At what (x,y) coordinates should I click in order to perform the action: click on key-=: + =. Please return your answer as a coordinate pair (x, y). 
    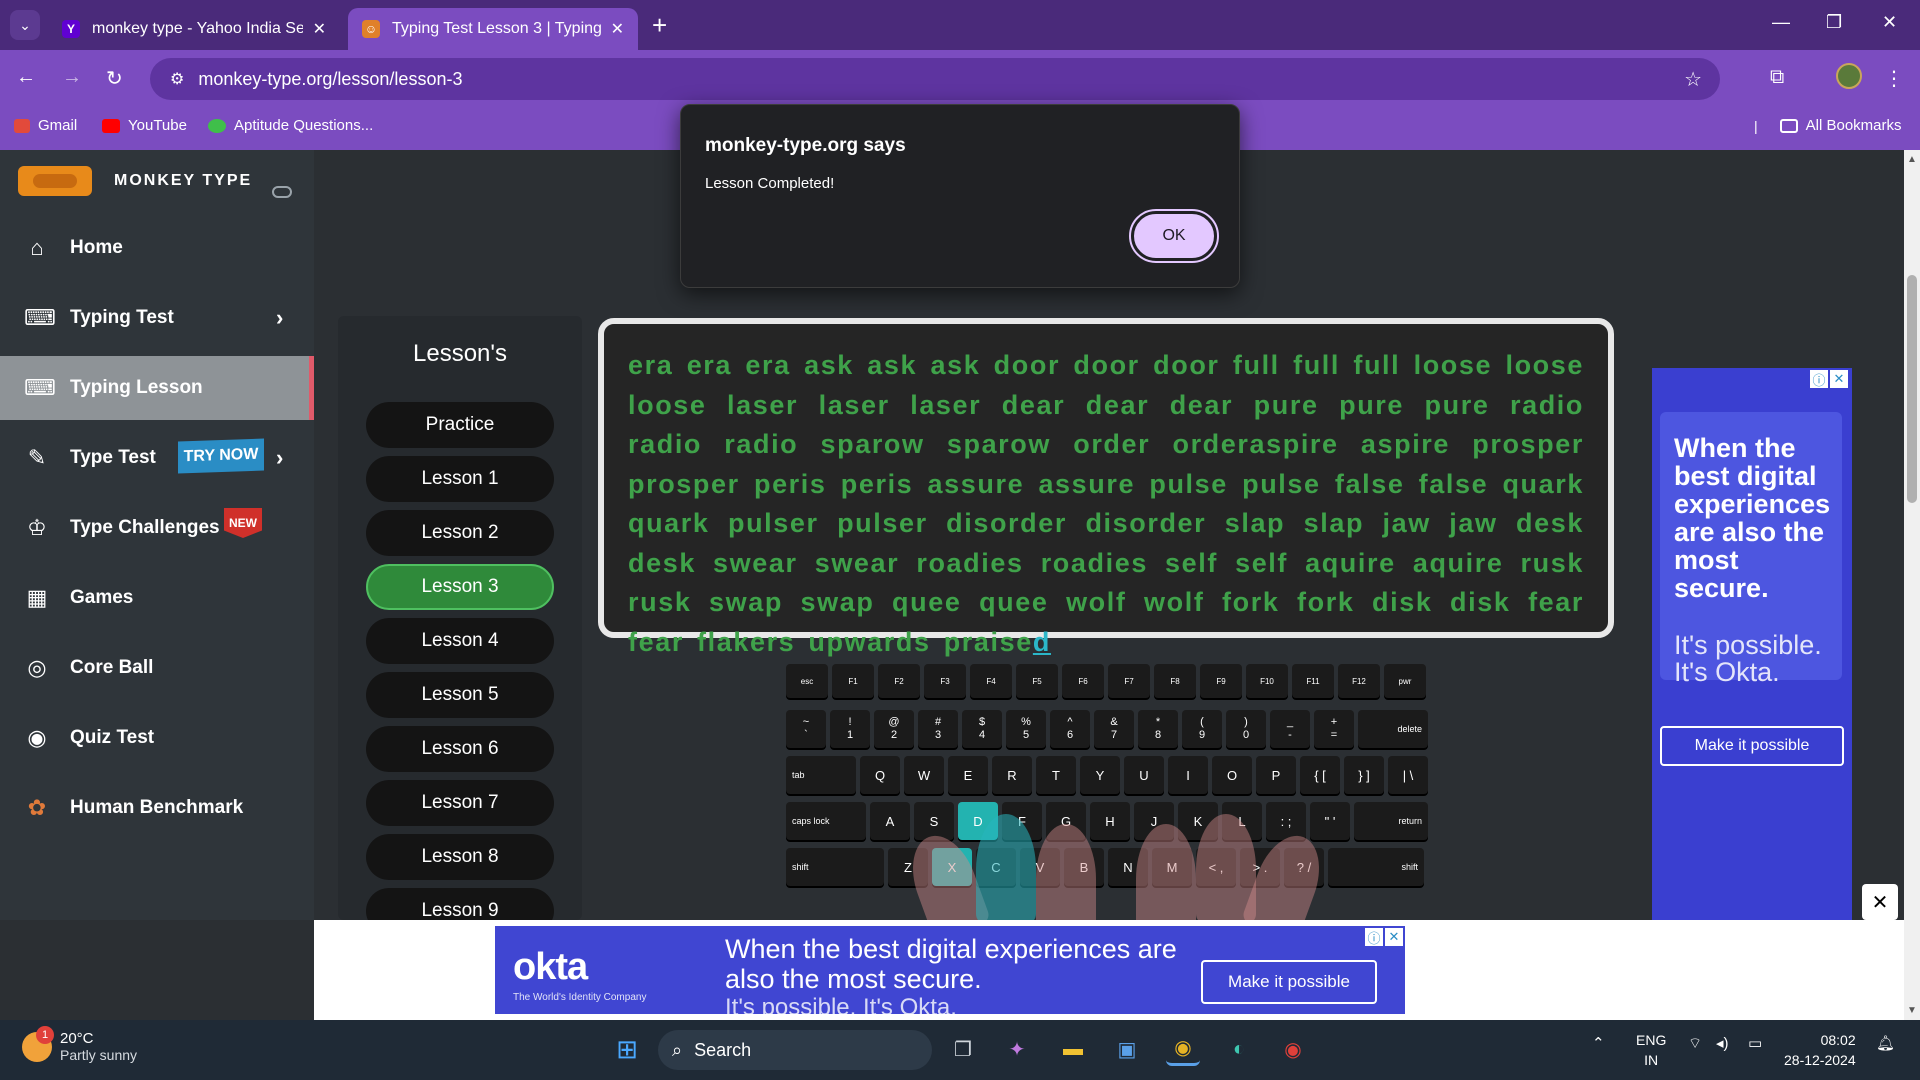
    Looking at the image, I should click on (1334, 729).